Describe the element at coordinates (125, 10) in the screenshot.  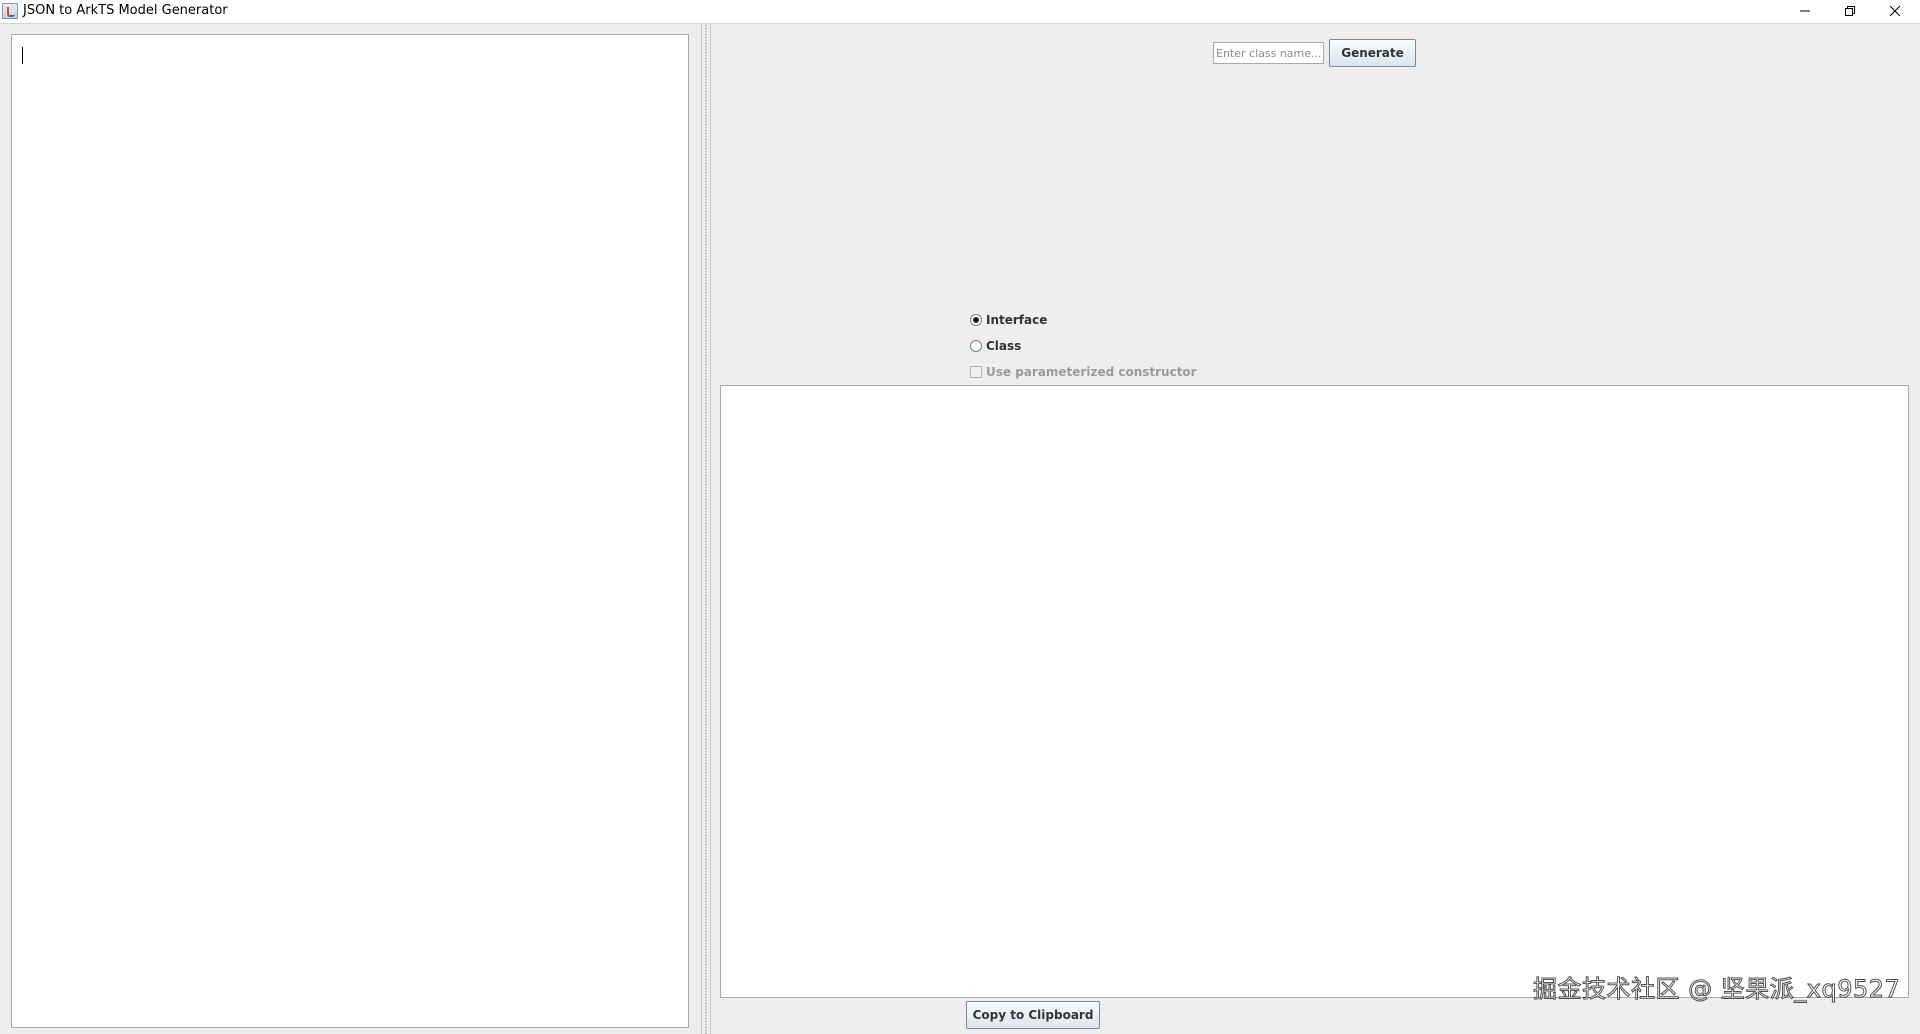
I see `window-title: JSON to ArkTS Model Generator` at that location.